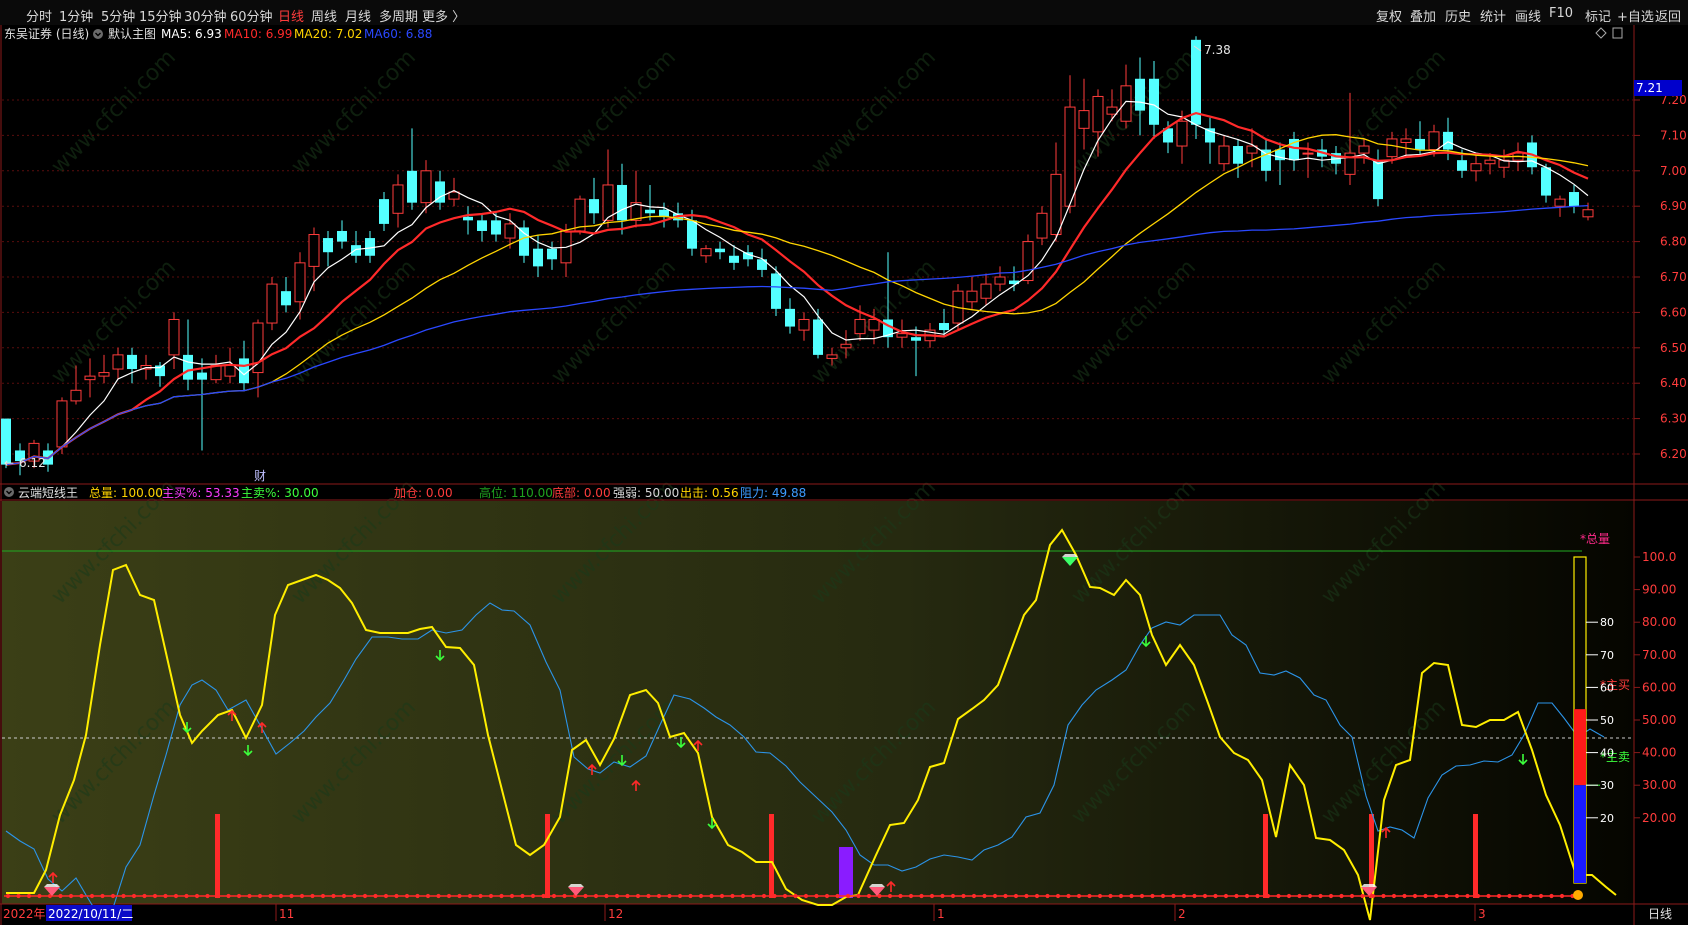  What do you see at coordinates (1458, 15) in the screenshot?
I see `history-button: 历史` at bounding box center [1458, 15].